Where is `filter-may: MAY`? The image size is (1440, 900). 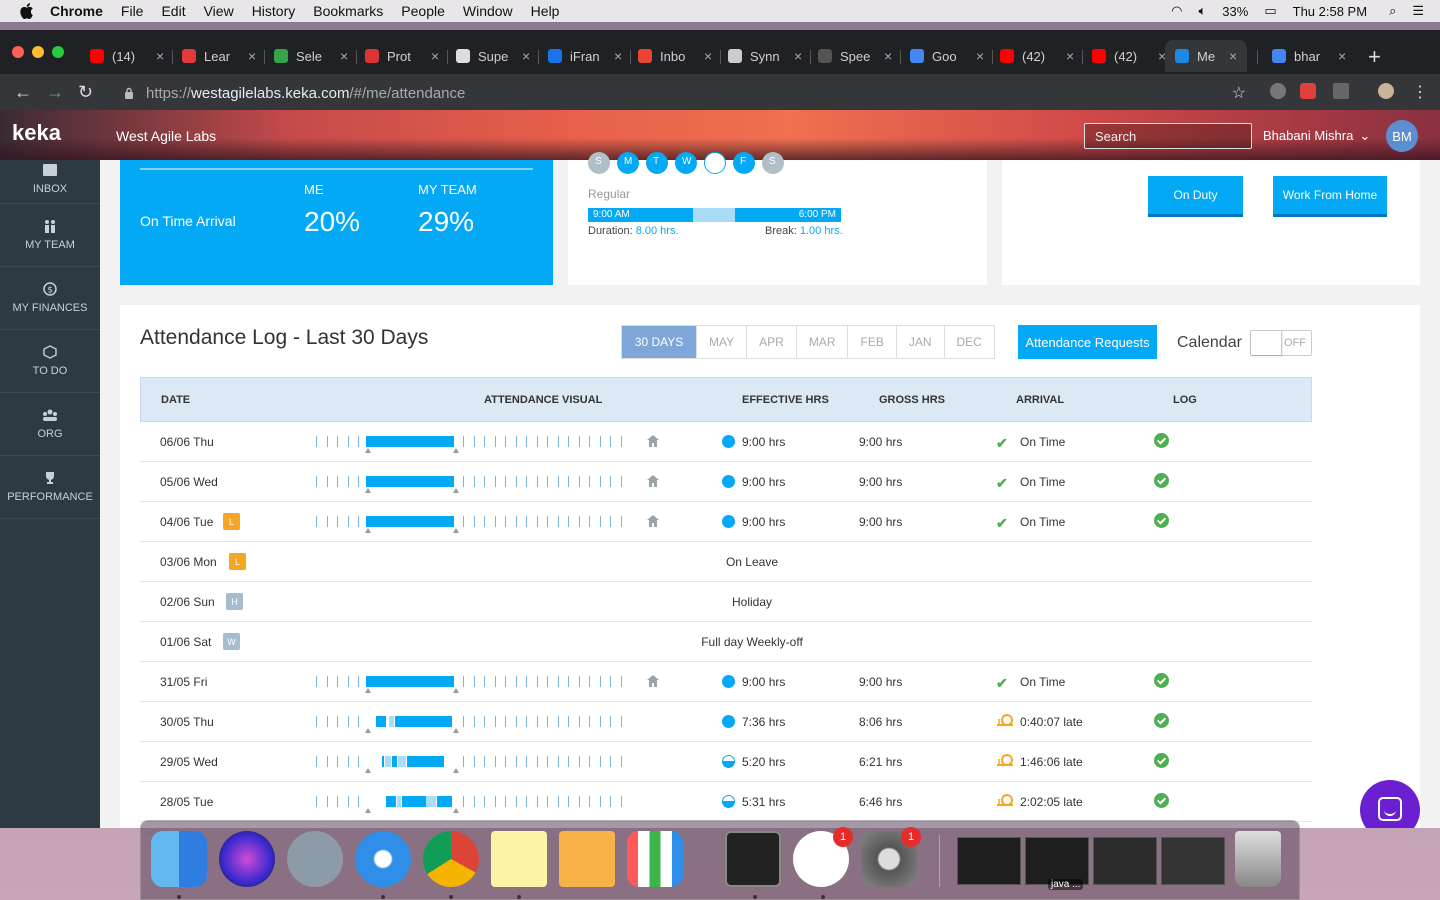 filter-may: MAY is located at coordinates (722, 342).